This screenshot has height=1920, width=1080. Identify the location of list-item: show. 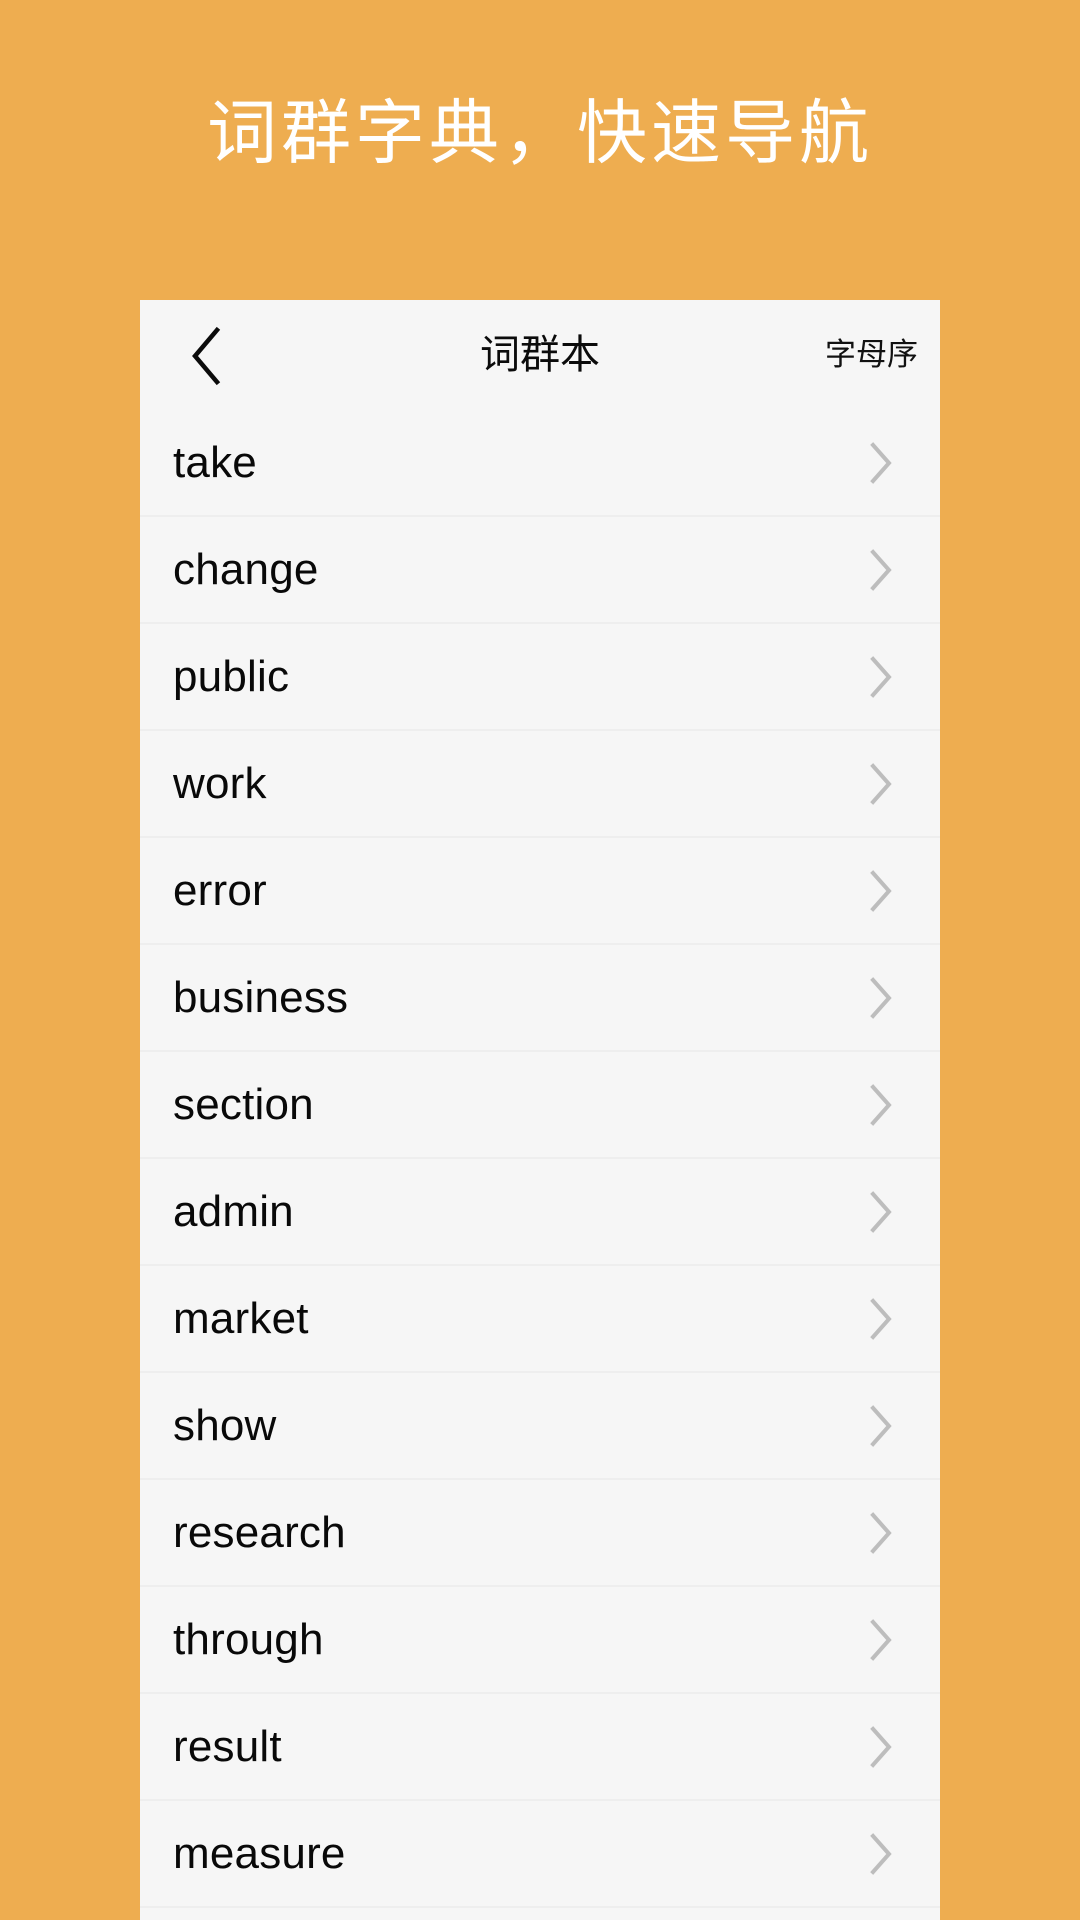
(540, 1426).